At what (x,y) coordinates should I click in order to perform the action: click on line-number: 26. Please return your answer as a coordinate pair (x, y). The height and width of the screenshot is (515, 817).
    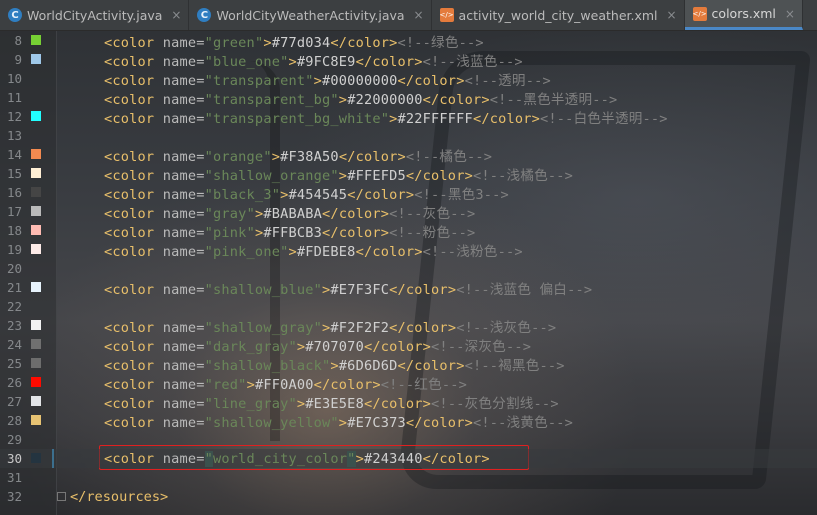
    Looking at the image, I should click on (14, 382).